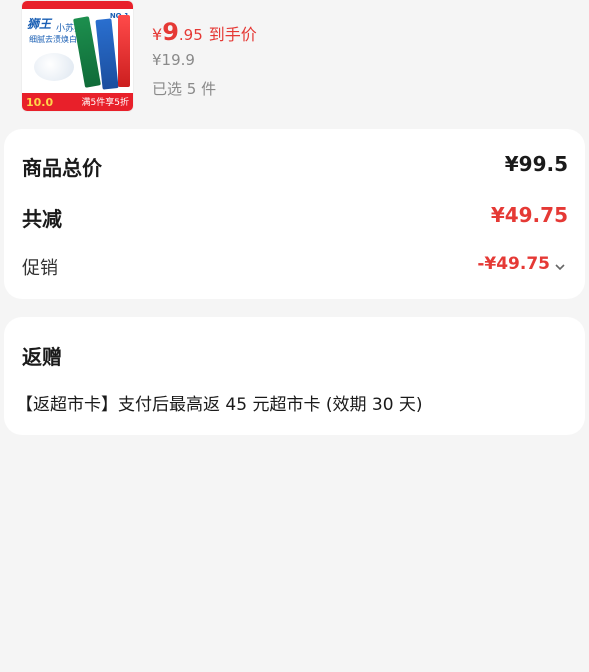 The width and height of the screenshot is (589, 672). Describe the element at coordinates (204, 32) in the screenshot. I see `final-price: ¥9.95 到手价` at that location.